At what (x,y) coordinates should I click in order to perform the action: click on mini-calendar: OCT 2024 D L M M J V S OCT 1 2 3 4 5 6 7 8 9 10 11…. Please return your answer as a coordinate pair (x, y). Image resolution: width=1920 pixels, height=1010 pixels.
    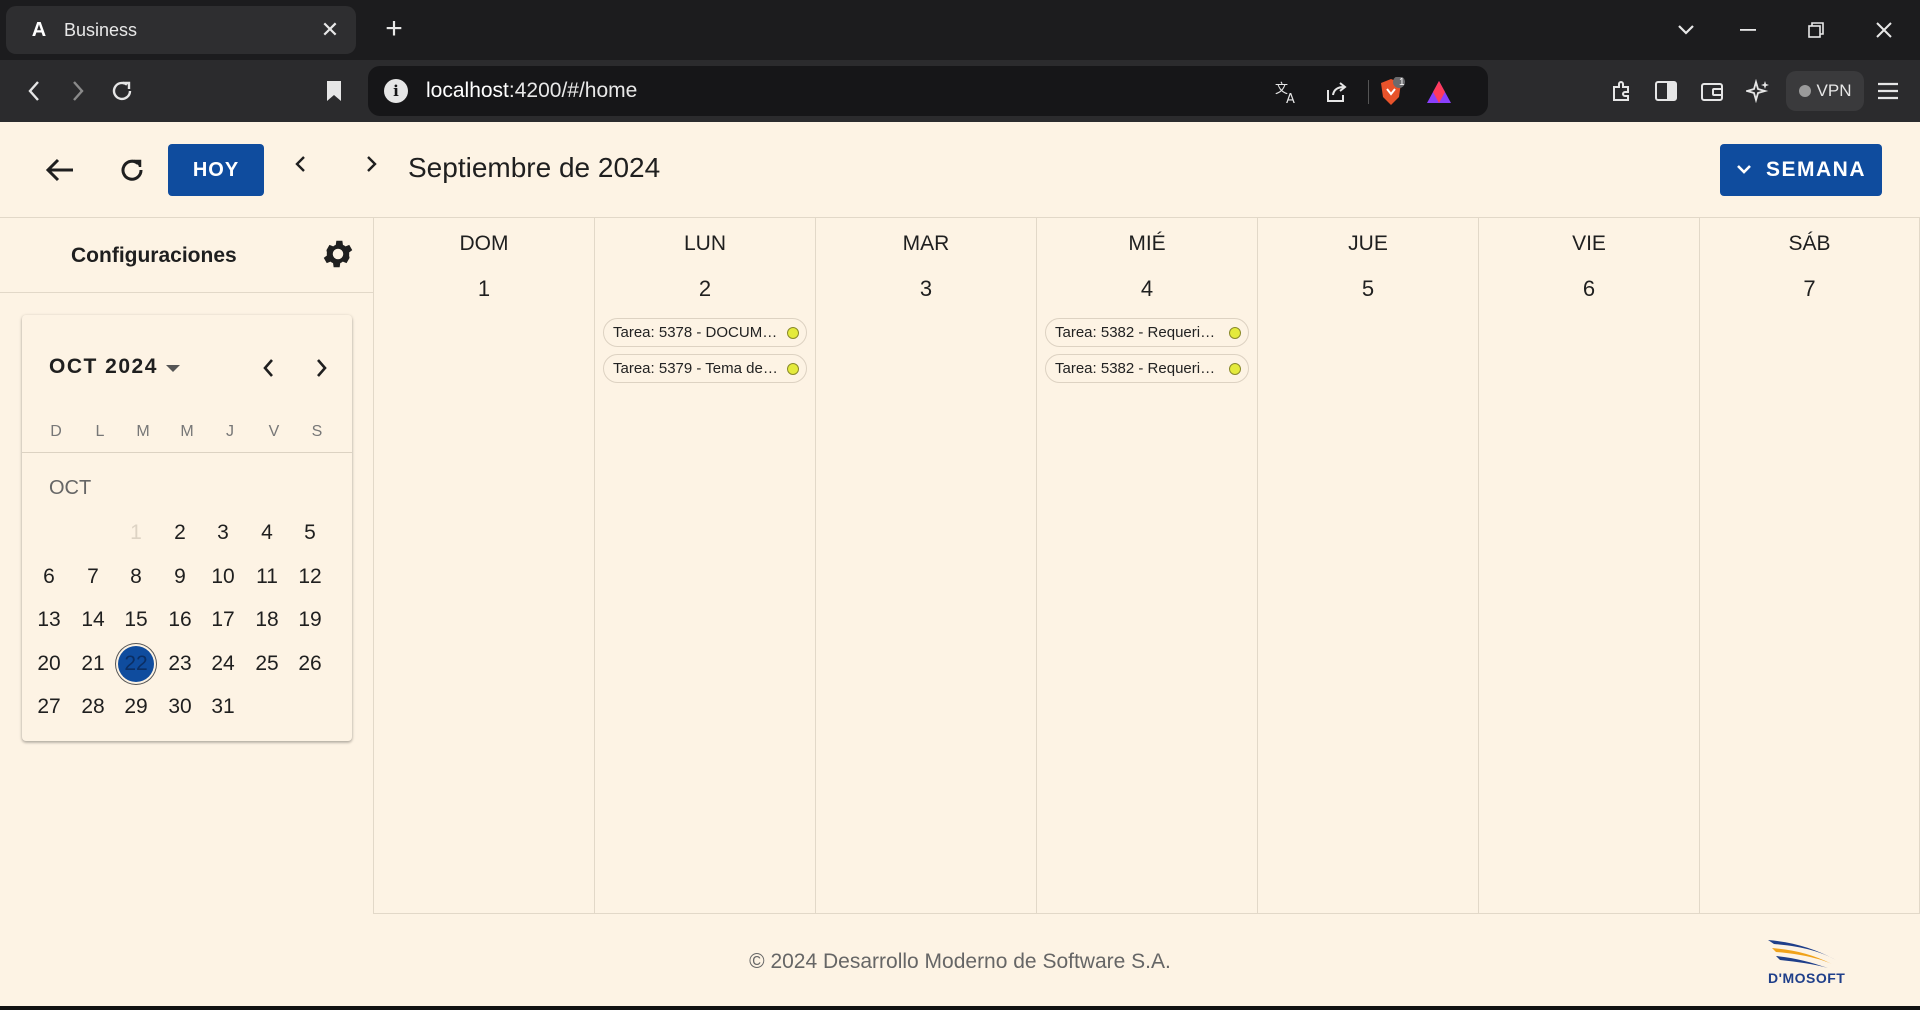
    Looking at the image, I should click on (187, 528).